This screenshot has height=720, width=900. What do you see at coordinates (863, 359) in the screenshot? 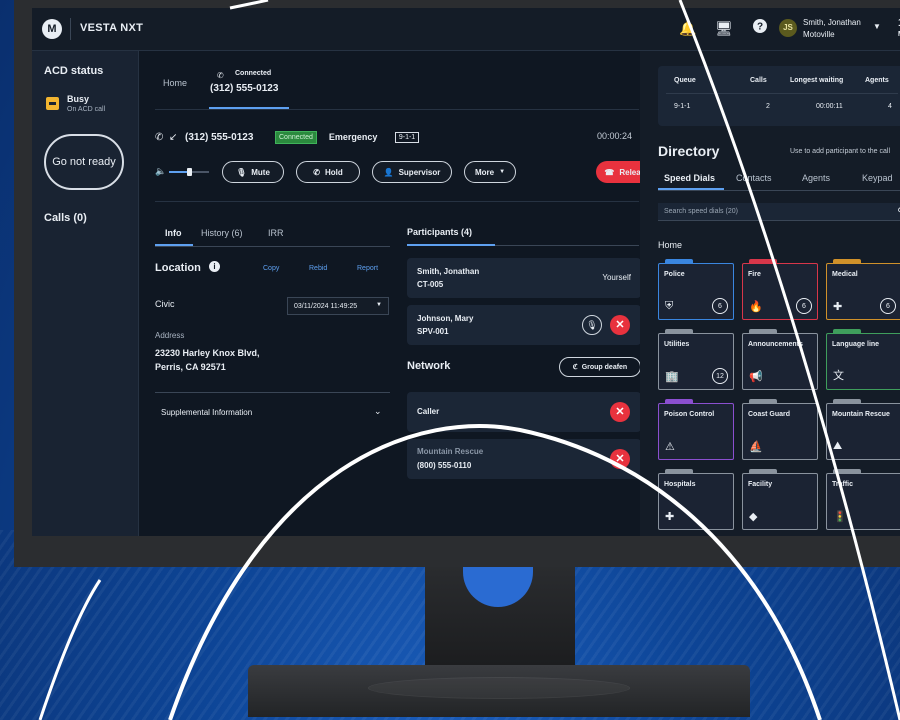
I see `speed-dial-tile: Language line 文` at bounding box center [863, 359].